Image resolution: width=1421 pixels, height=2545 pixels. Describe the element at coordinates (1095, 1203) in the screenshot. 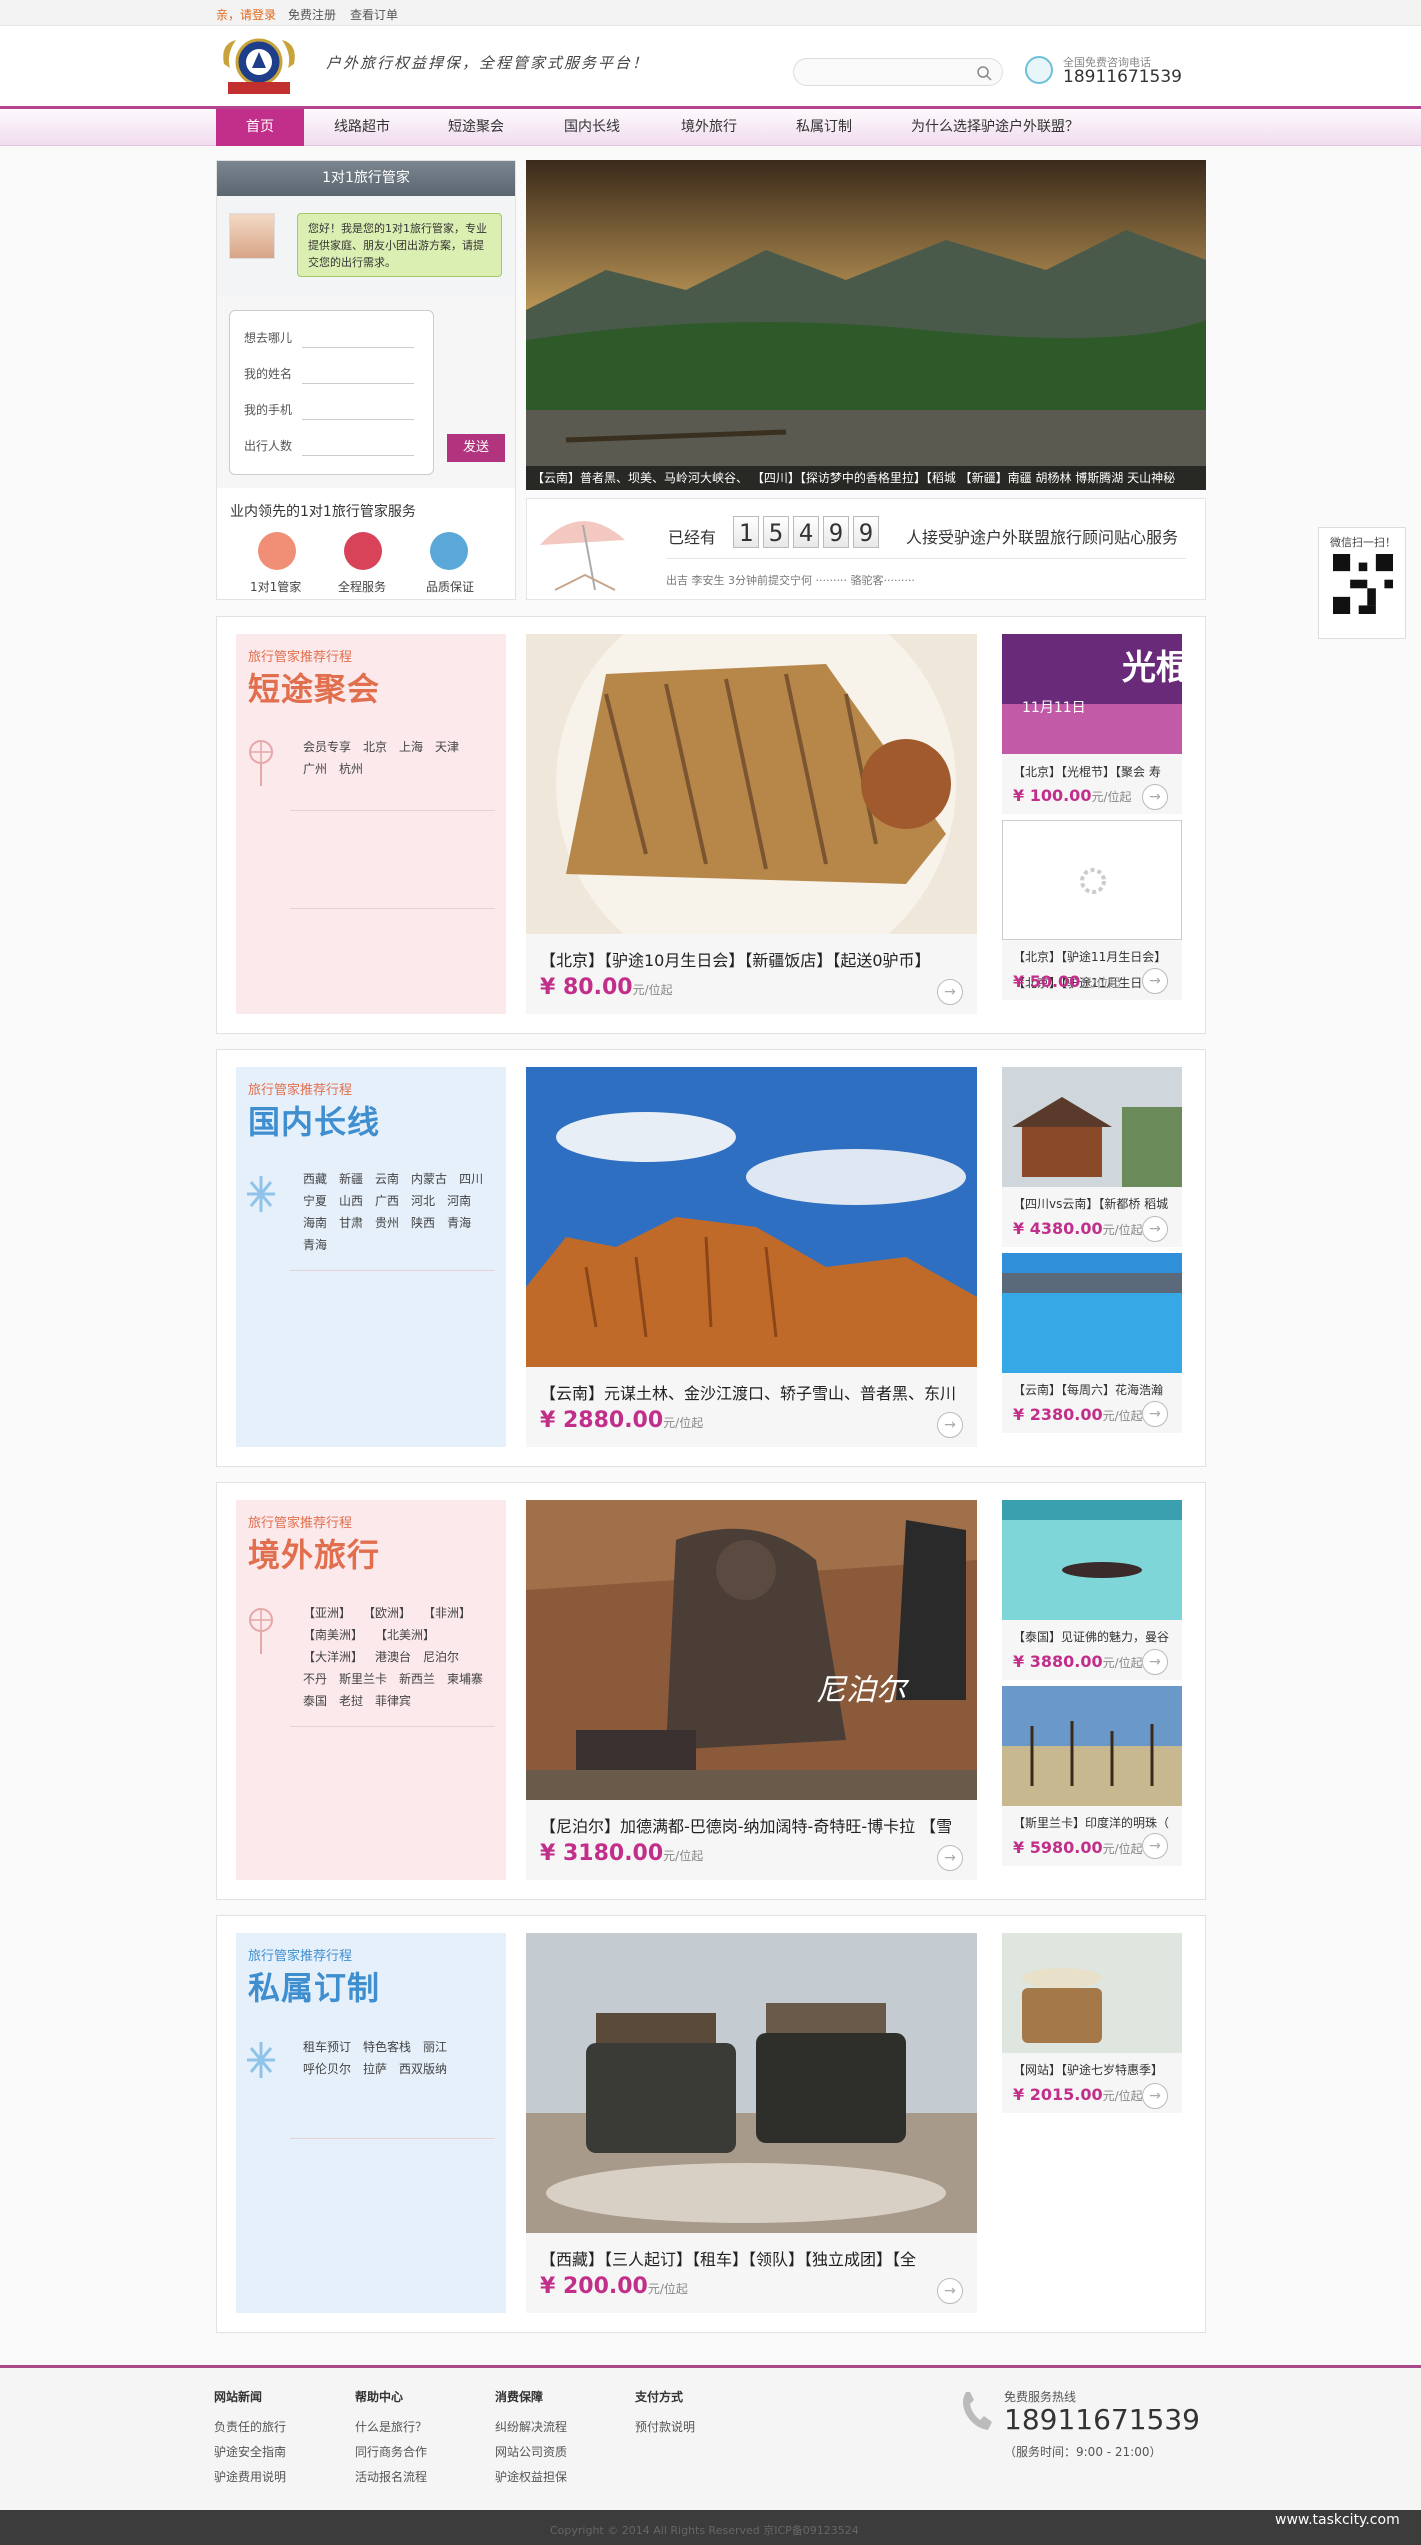

I see `thumb-title: 【四川vs云南】【新都桥 稻城` at that location.